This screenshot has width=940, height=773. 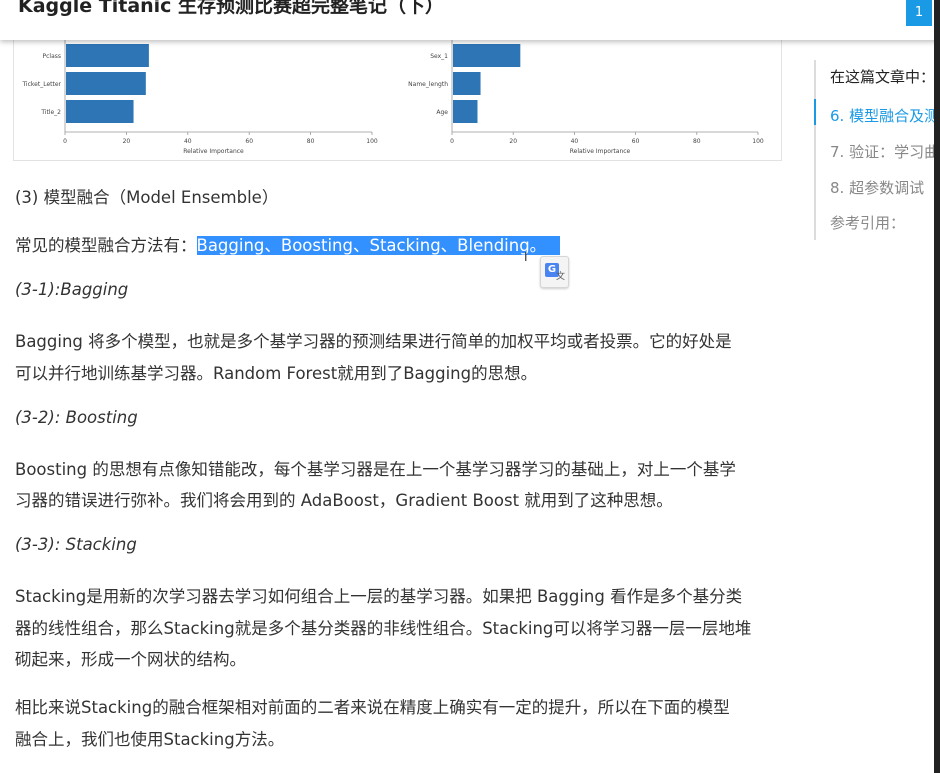 What do you see at coordinates (883, 77) in the screenshot?
I see `toc-title: 在这篇文章中：` at bounding box center [883, 77].